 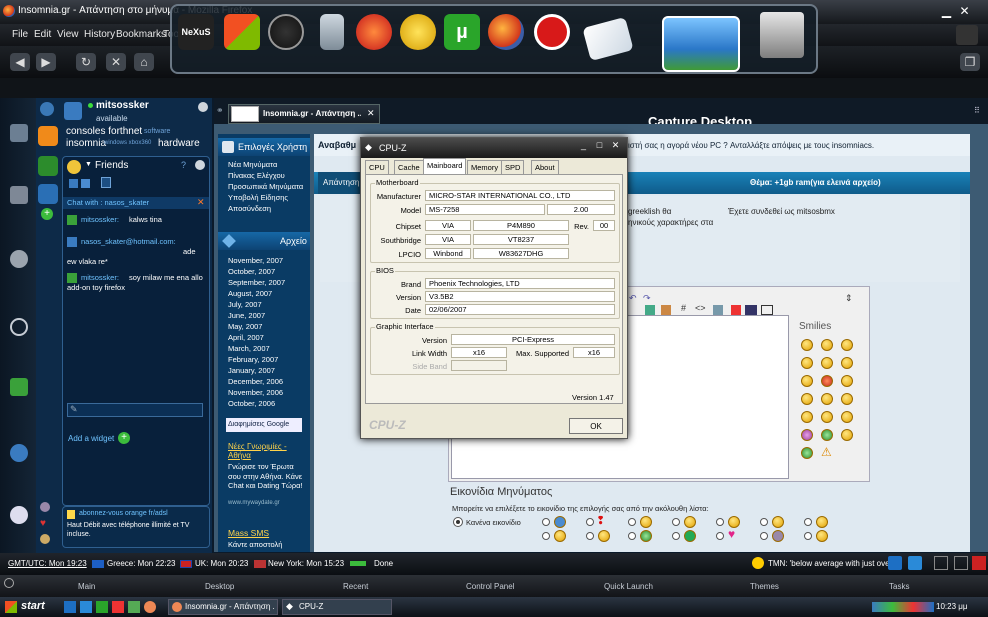 What do you see at coordinates (255, 381) in the screenshot?
I see `archive-link: December, 2006` at bounding box center [255, 381].